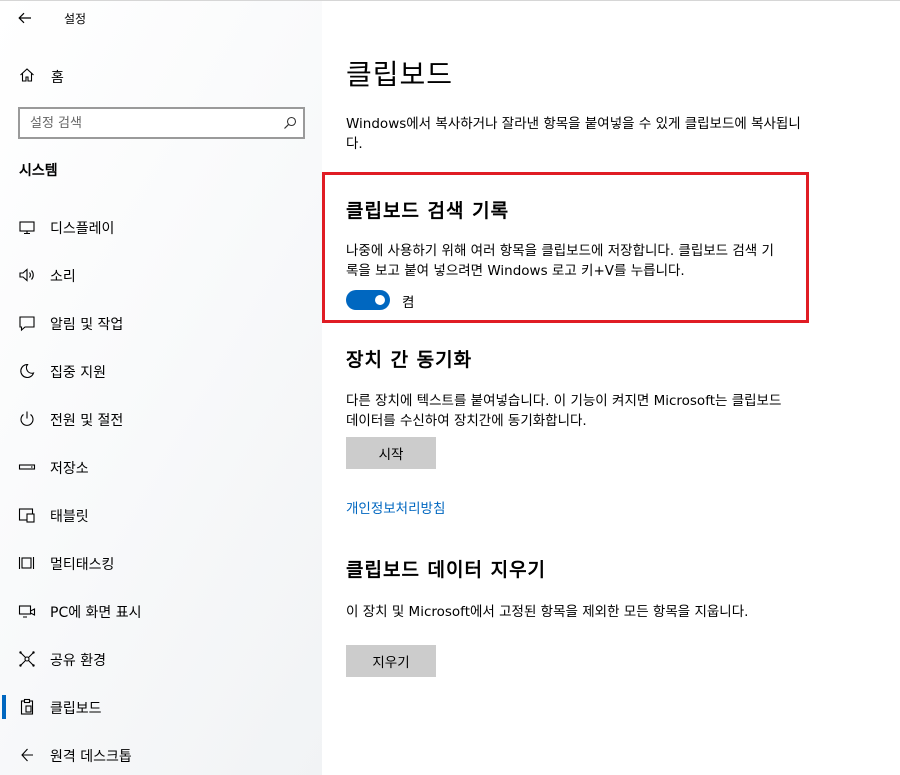 Image resolution: width=900 pixels, height=775 pixels. I want to click on back-arrow-icon, so click(24, 18).